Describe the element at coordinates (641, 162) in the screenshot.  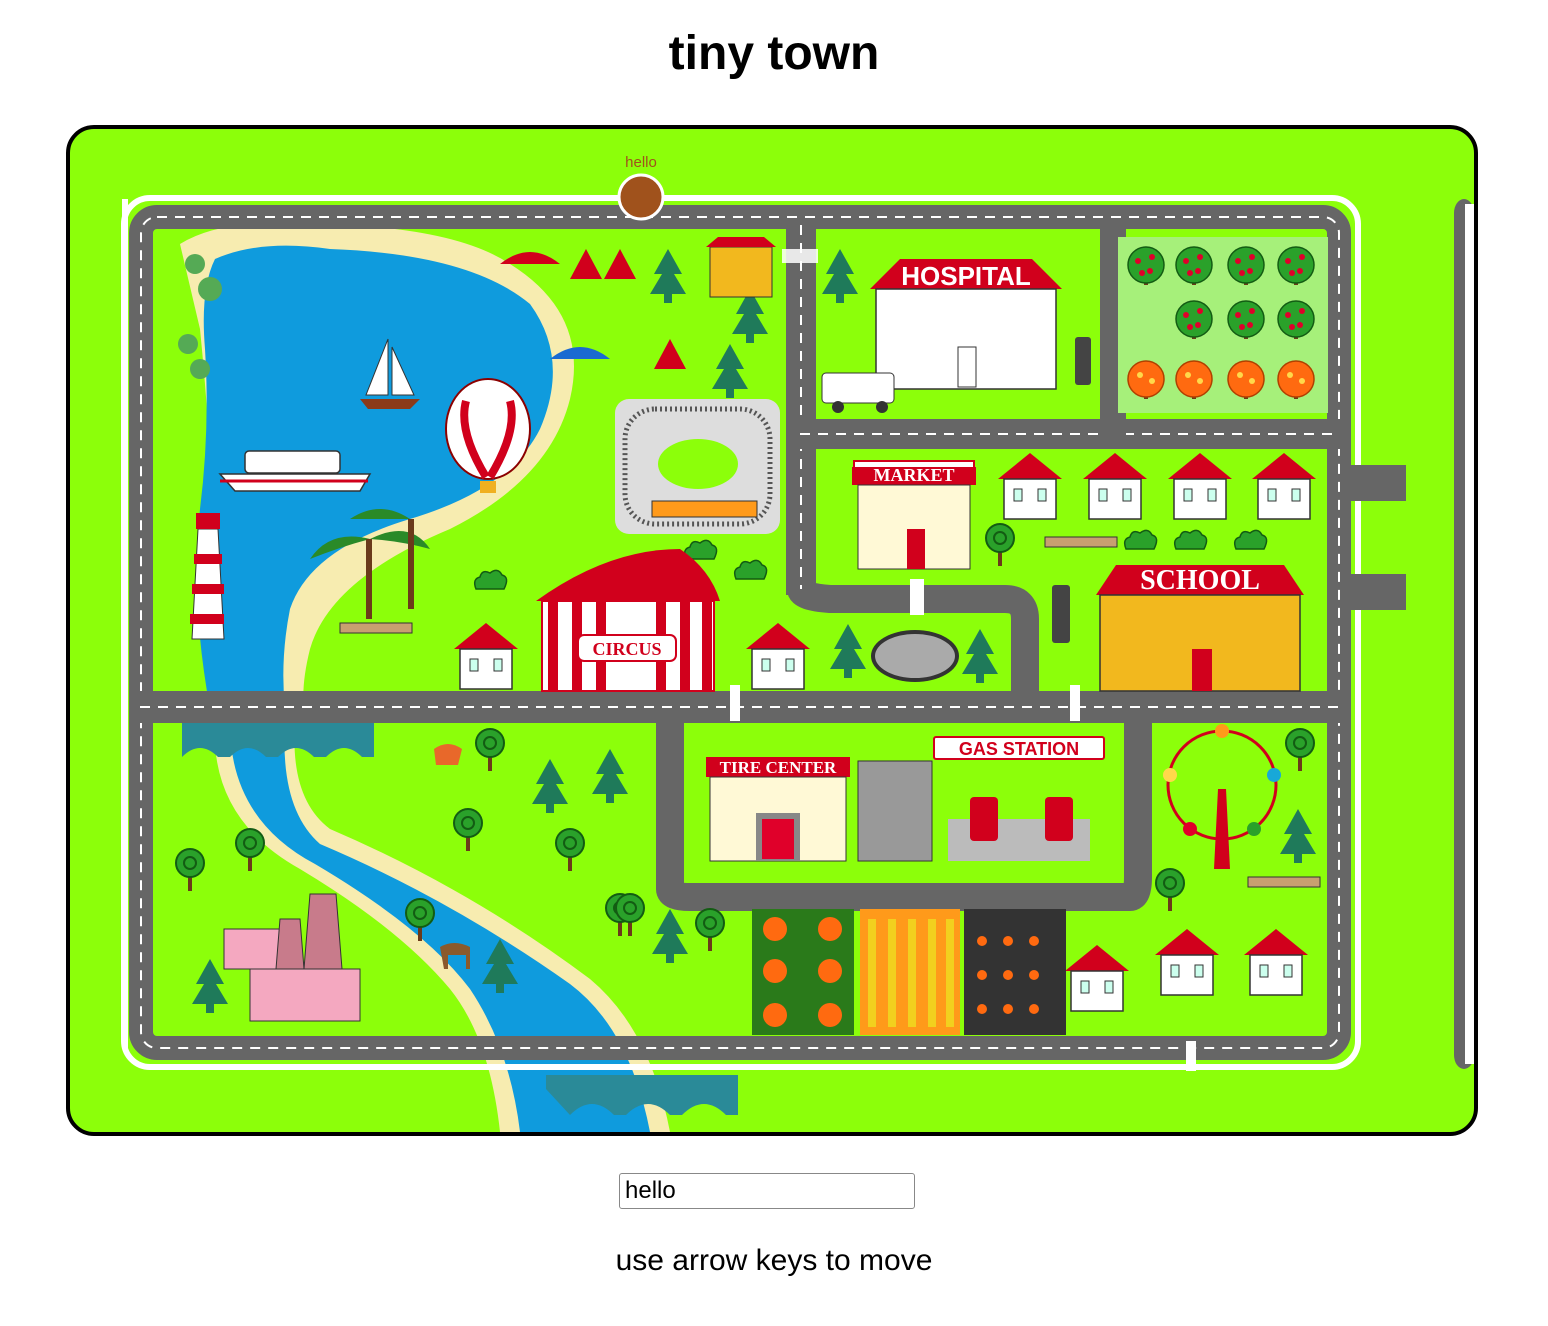
I see `player-name-label: hello` at that location.